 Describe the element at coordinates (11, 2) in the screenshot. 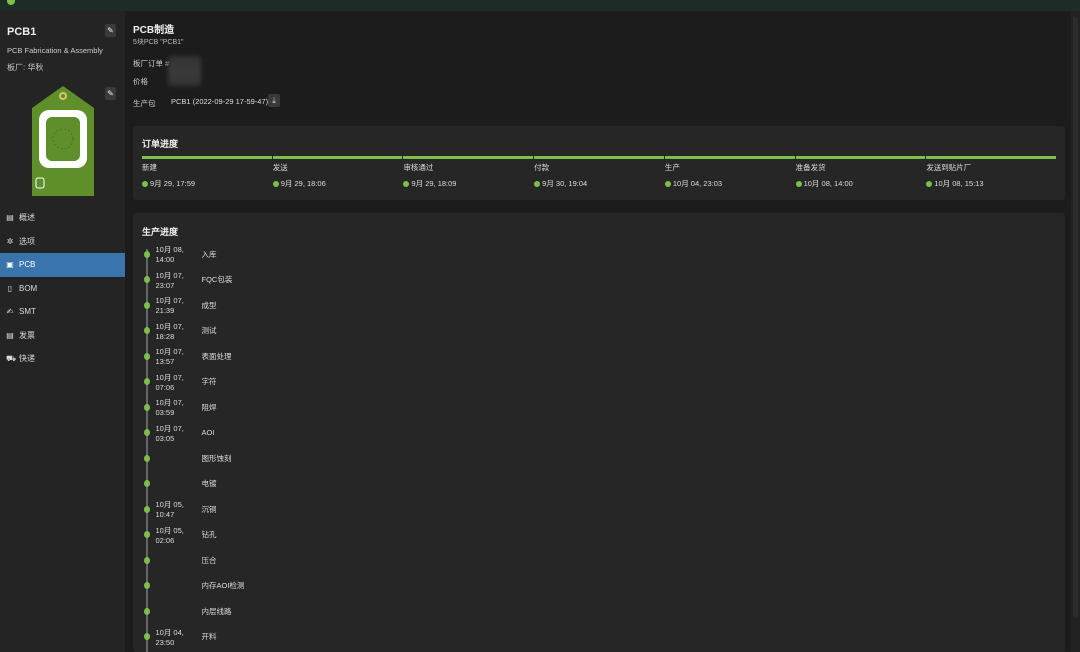

I see `status-dot-icon` at that location.